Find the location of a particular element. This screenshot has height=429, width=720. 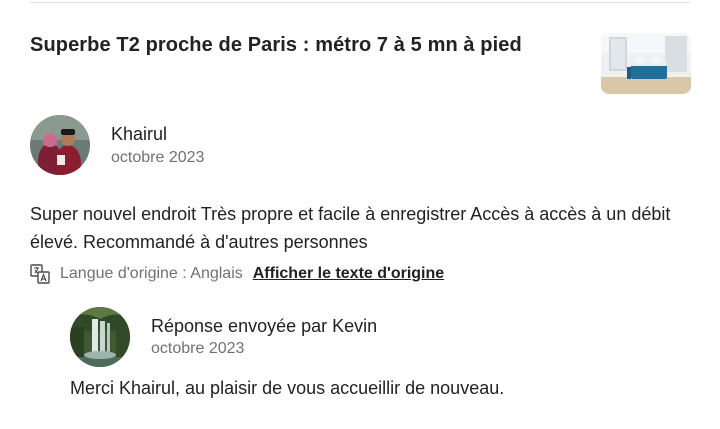

review-date: octobre 2023 is located at coordinates (158, 157).